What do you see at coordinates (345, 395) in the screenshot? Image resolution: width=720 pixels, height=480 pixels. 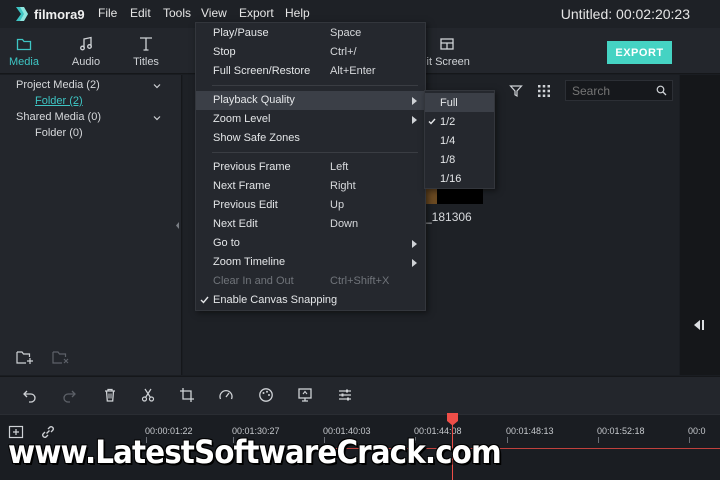 I see `adjust-sliders-icon` at bounding box center [345, 395].